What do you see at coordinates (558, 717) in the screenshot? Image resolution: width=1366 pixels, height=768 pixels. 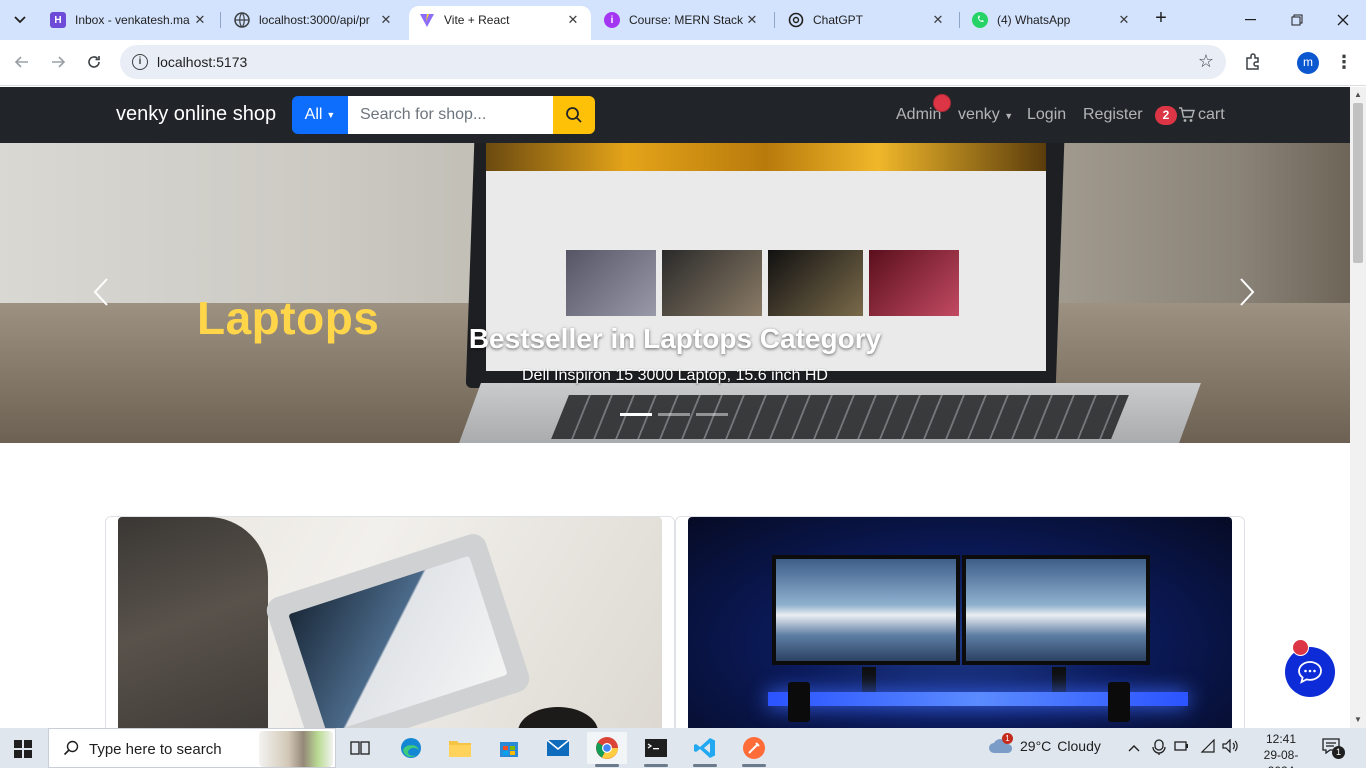 I see `coffee-cup` at bounding box center [558, 717].